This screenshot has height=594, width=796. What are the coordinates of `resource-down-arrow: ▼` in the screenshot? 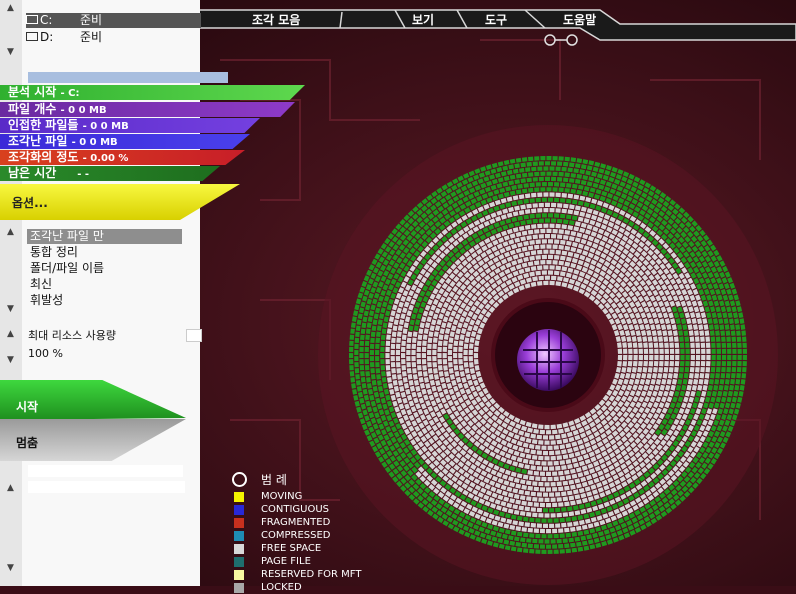 It's located at (10, 360).